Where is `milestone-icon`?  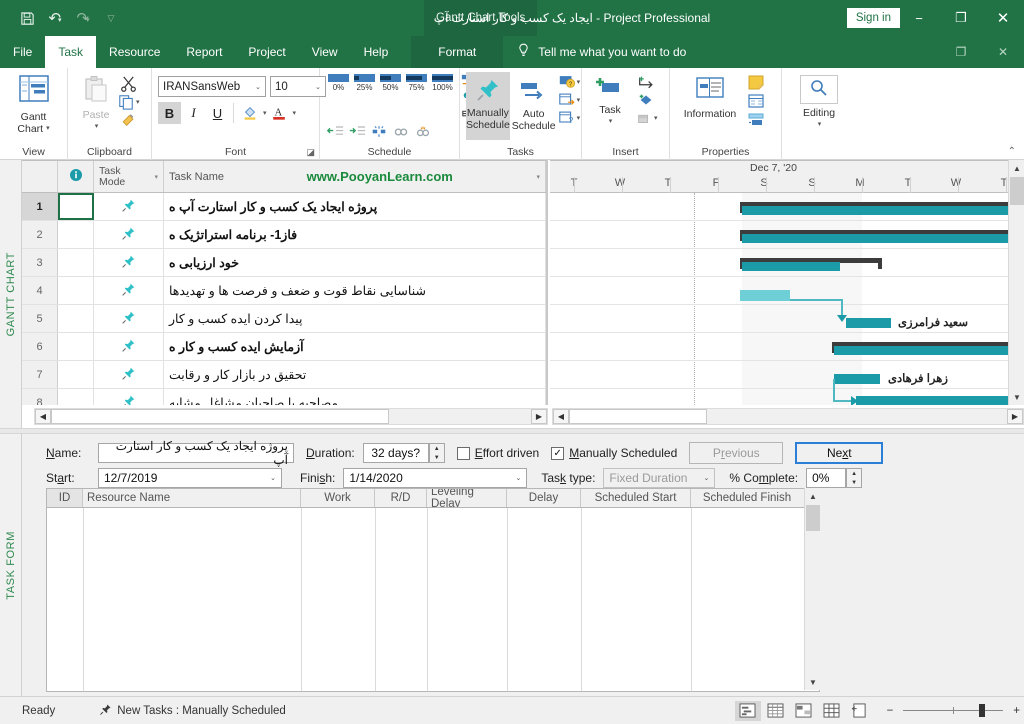
milestone-icon is located at coordinates (646, 100).